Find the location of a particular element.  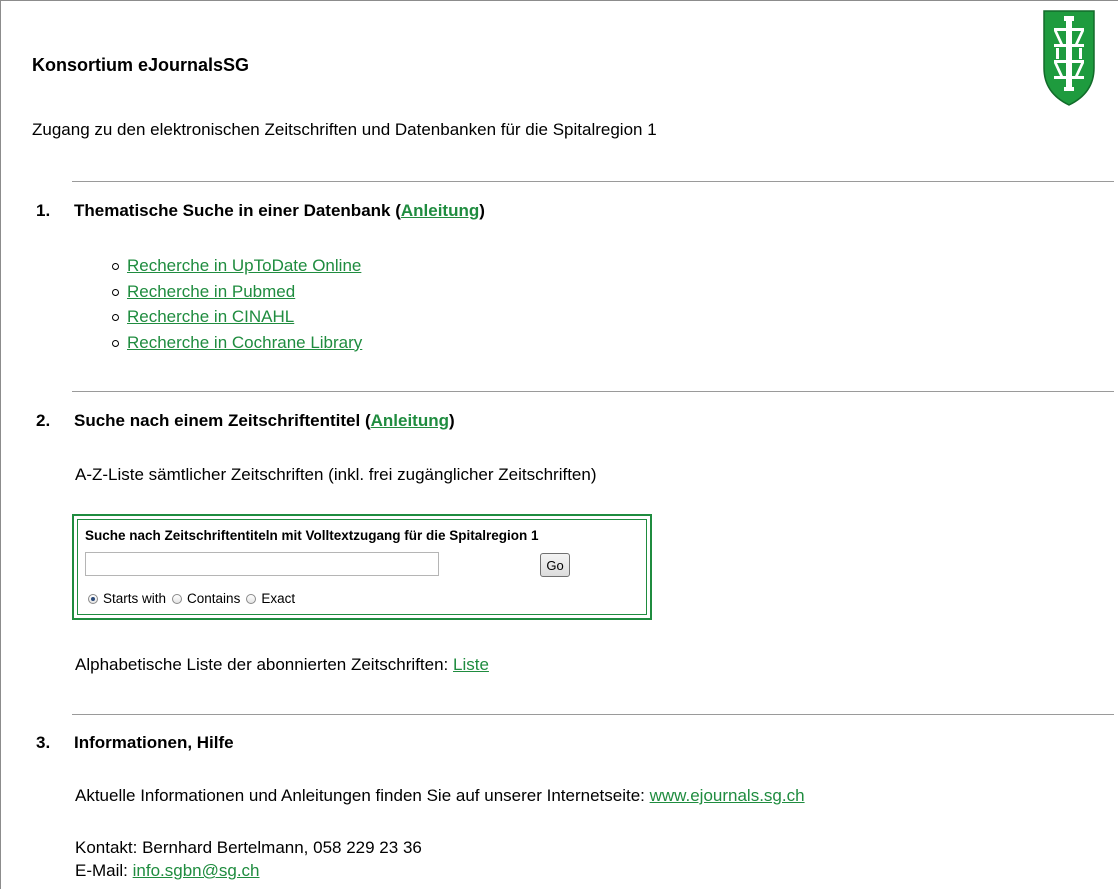

search-mode-options: Starts with Contains Exact is located at coordinates (194, 598).